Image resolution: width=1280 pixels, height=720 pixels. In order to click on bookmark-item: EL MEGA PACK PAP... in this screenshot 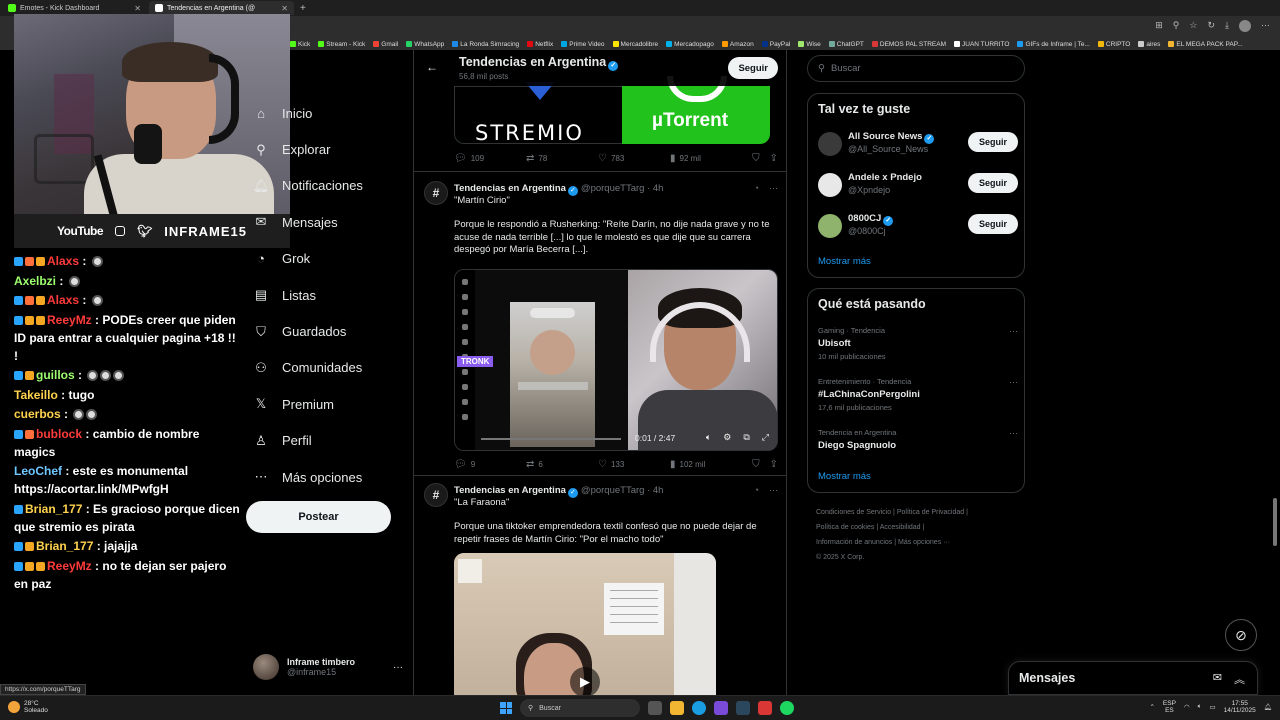, I will do `click(1205, 44)`.